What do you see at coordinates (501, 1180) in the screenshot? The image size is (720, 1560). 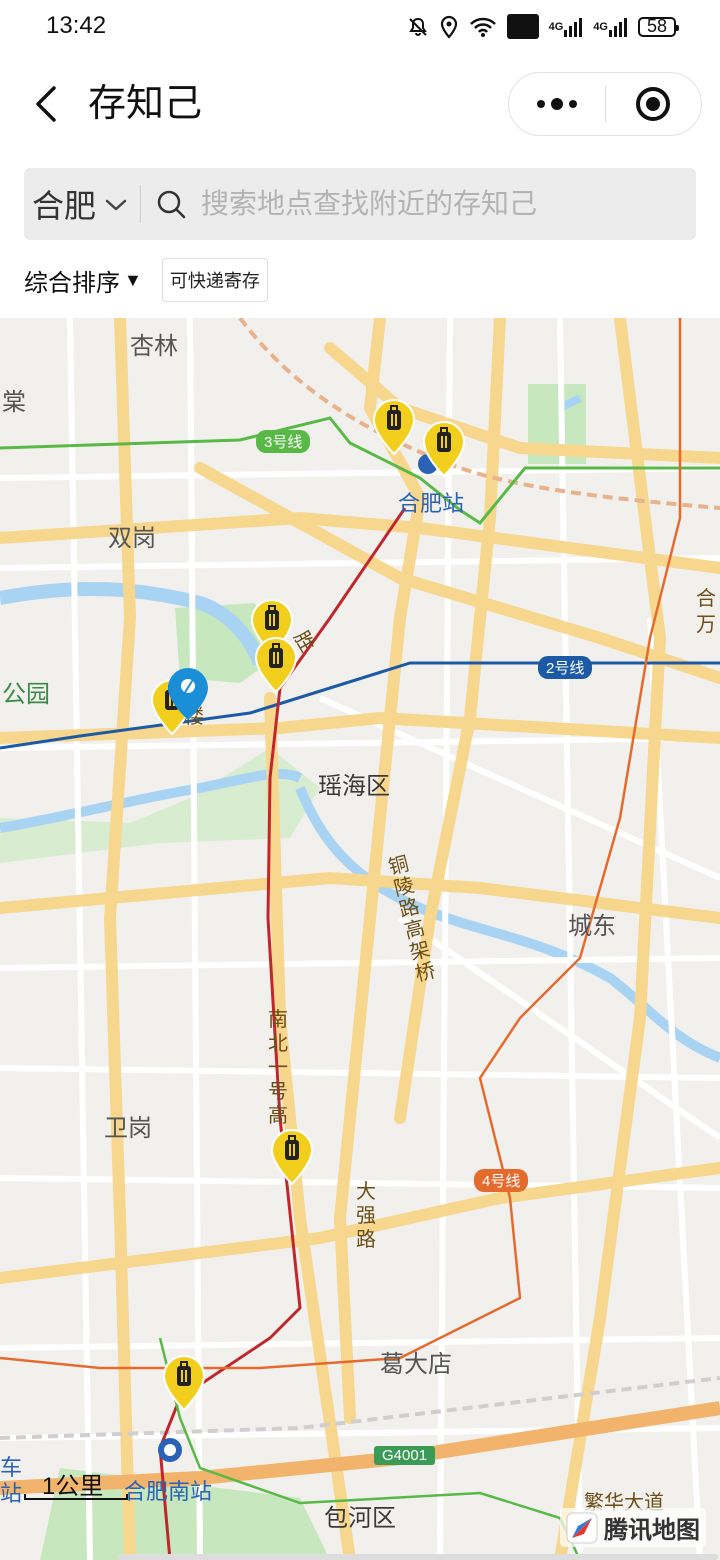 I see `metro-line-badge: 4号线` at bounding box center [501, 1180].